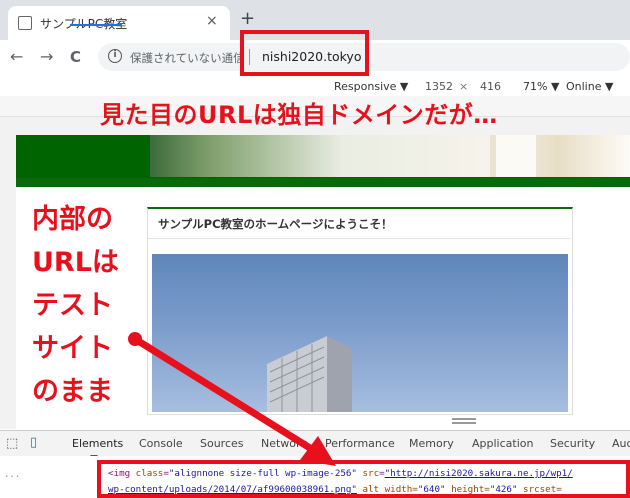  What do you see at coordinates (226, 396) in the screenshot?
I see `annotation-arrow-line` at bounding box center [226, 396].